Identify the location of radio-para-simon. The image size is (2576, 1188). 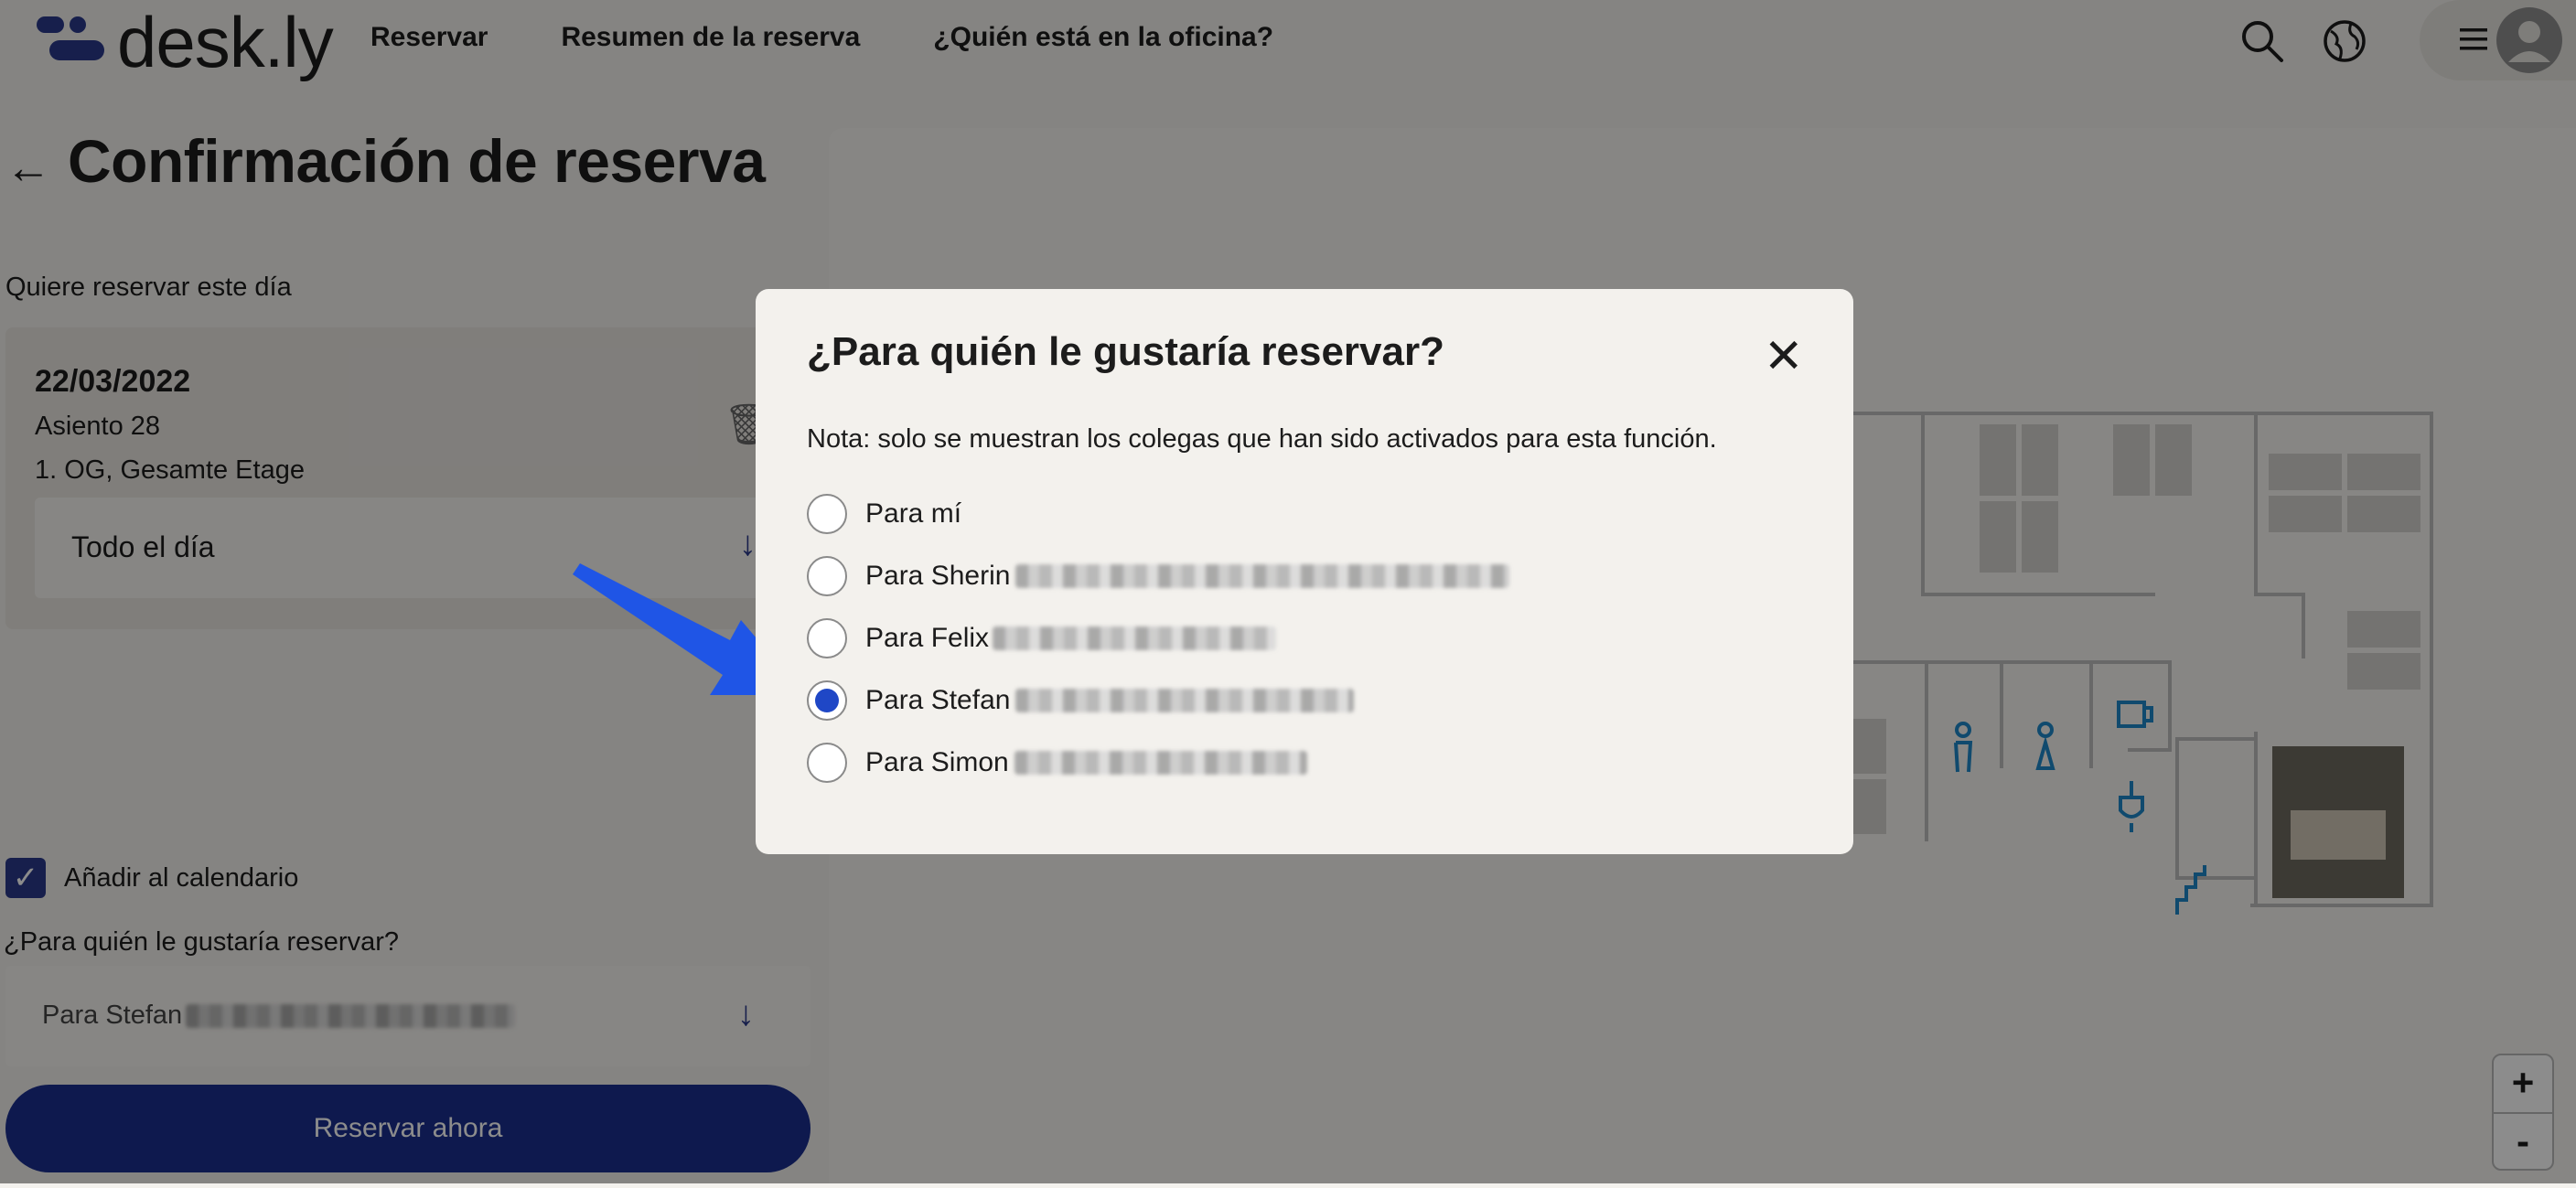
(827, 763).